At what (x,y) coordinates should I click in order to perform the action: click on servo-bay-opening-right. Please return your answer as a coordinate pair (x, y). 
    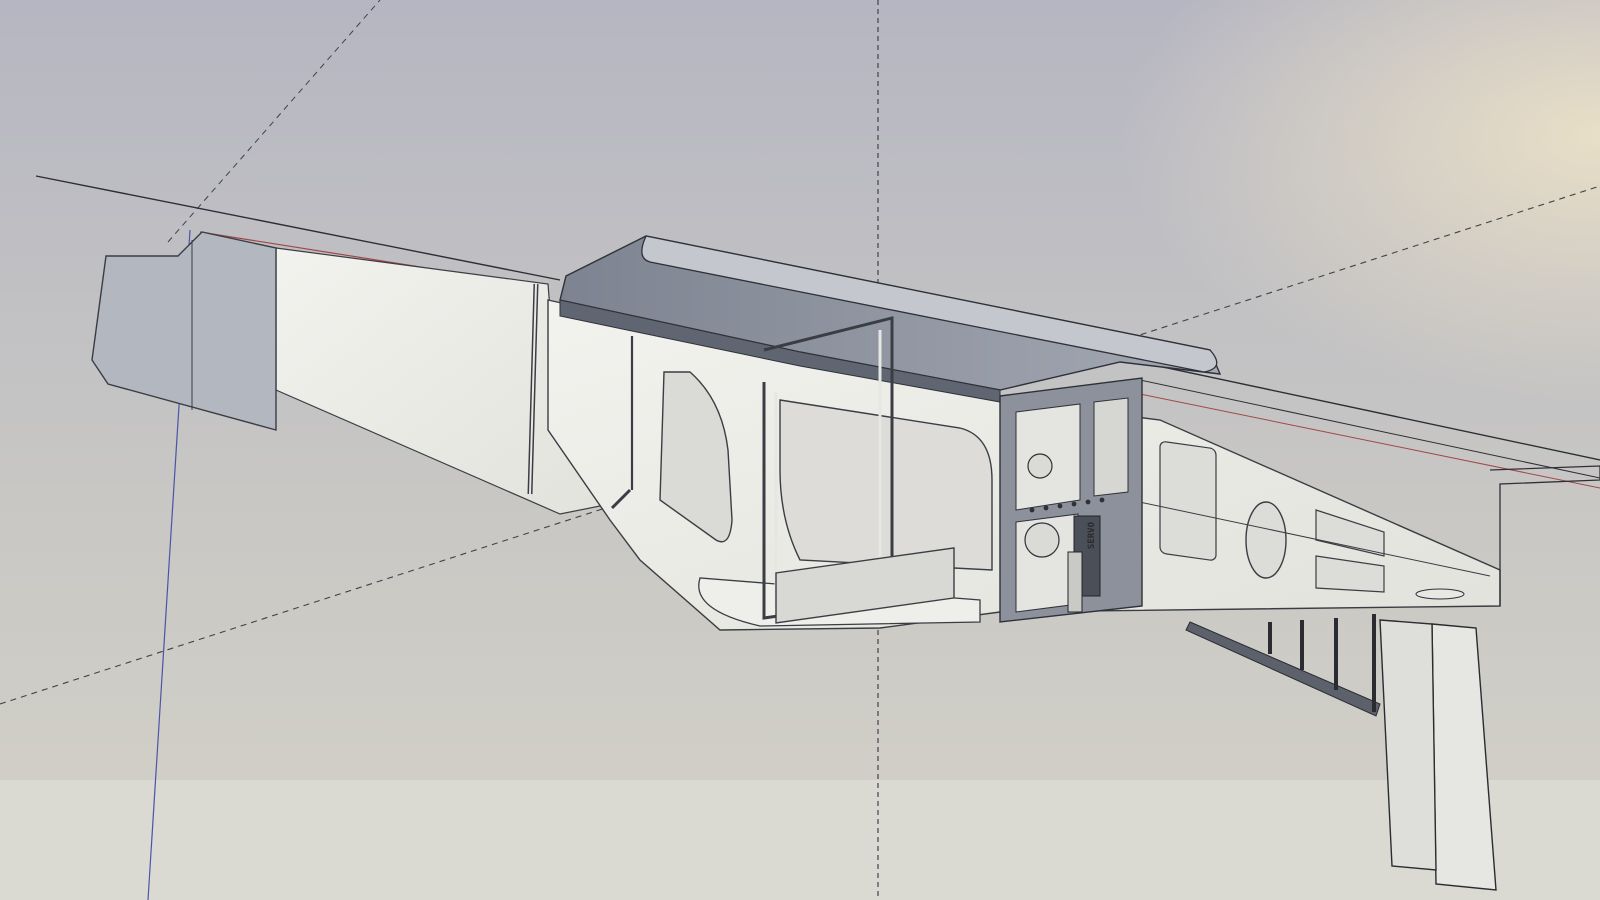
    Looking at the image, I should click on (1111, 447).